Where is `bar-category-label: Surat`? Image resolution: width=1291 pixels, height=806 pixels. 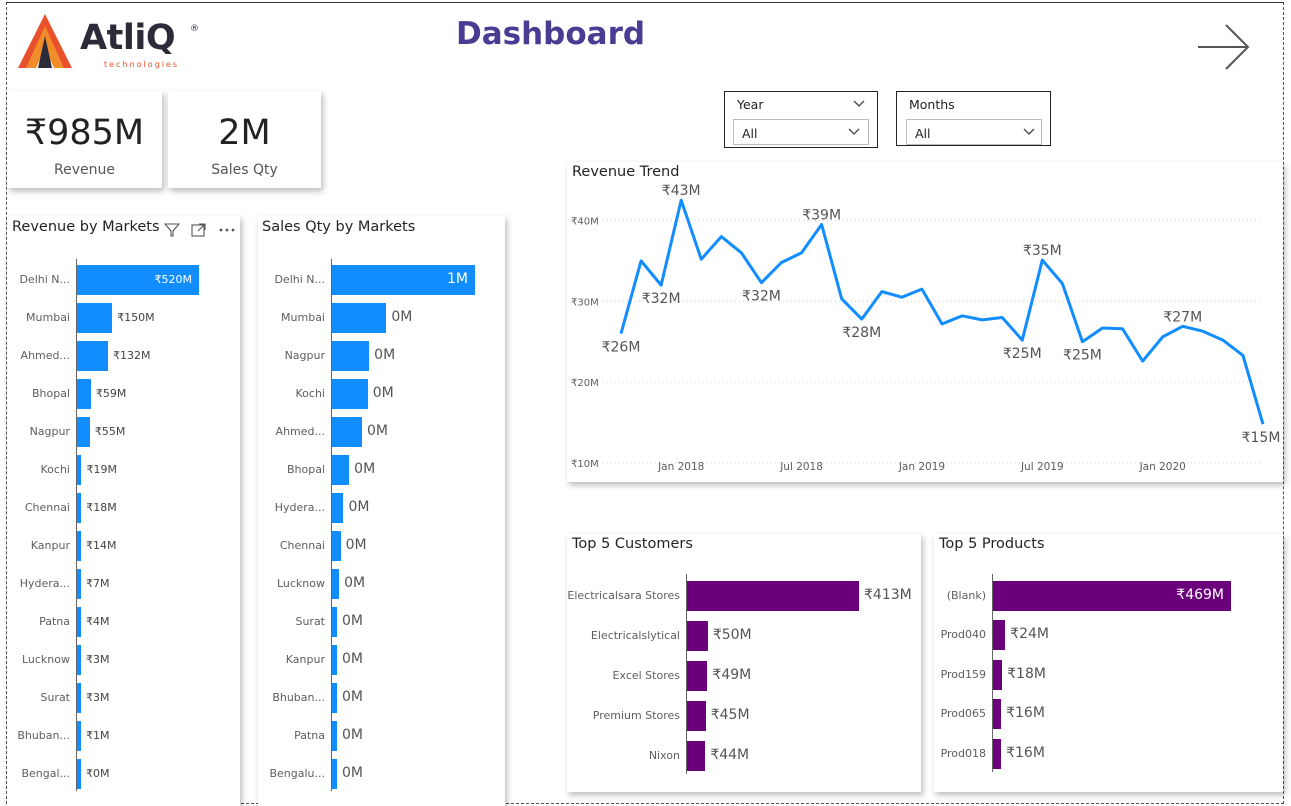
bar-category-label: Surat is located at coordinates (310, 621).